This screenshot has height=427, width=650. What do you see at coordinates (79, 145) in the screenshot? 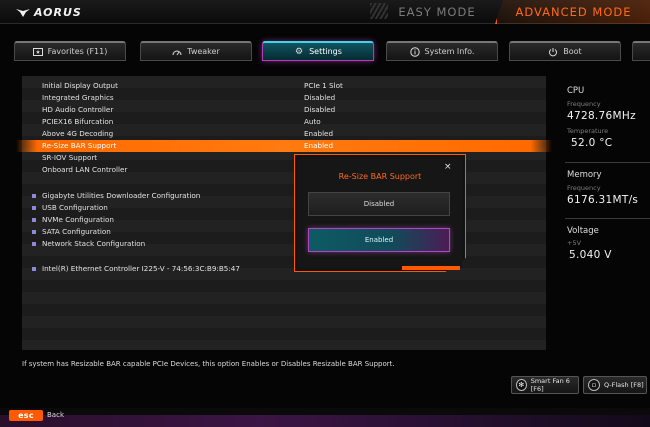
I see `setting-label: Re-Size BAR Support` at bounding box center [79, 145].